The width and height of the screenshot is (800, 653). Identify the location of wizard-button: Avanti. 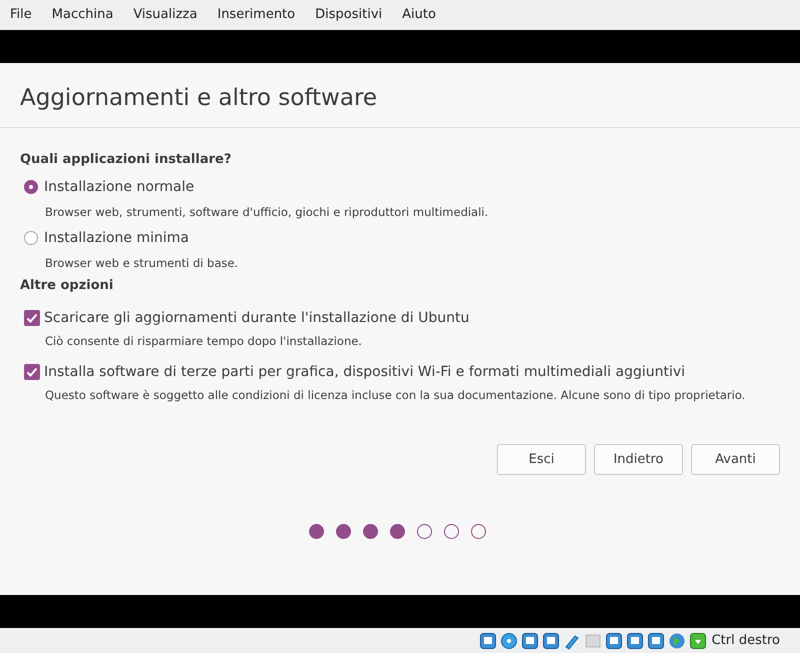
(735, 459).